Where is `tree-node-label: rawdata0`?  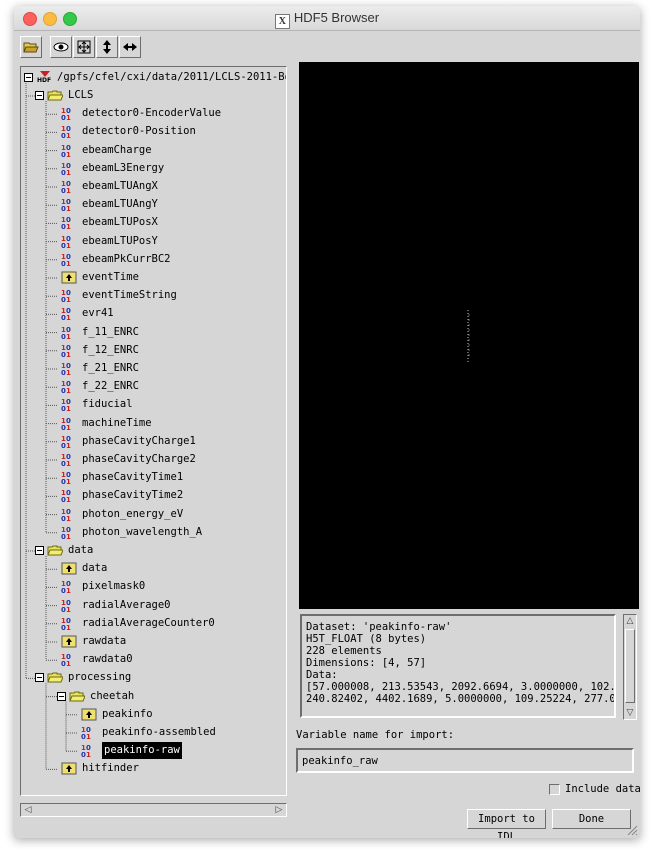
tree-node-label: rawdata0 is located at coordinates (107, 659).